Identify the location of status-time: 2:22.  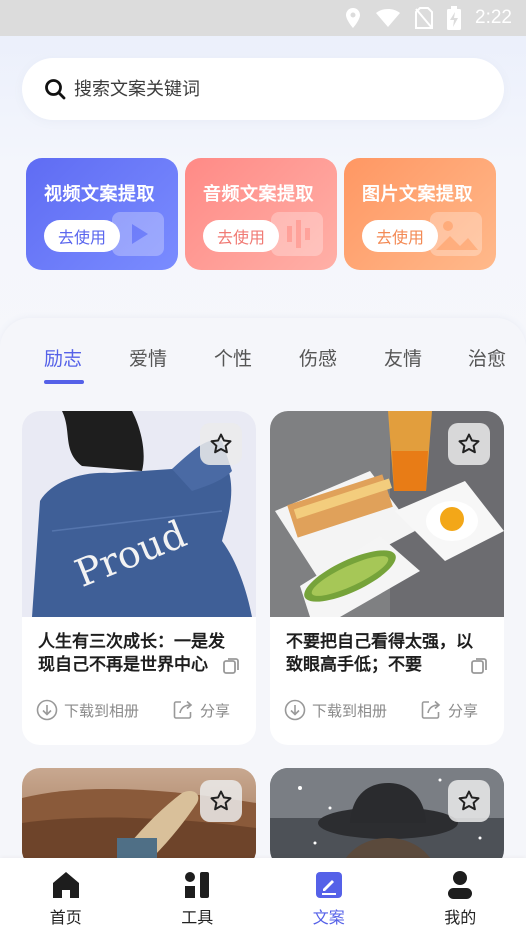
(493, 17).